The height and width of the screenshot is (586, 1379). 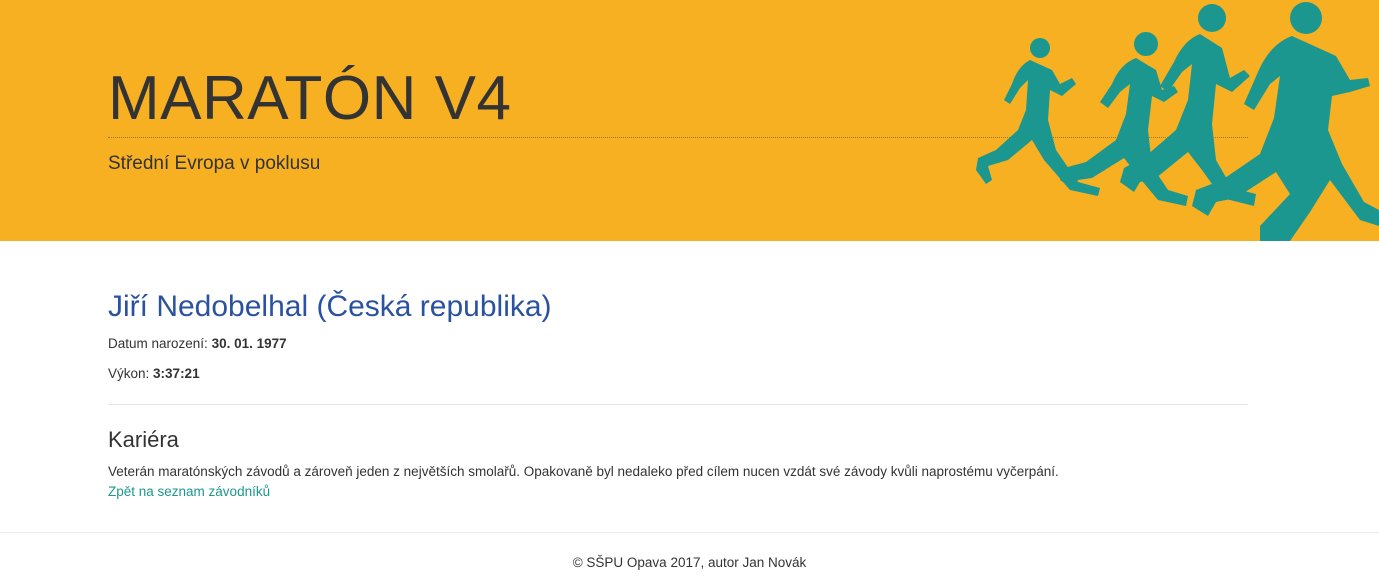 What do you see at coordinates (330, 306) in the screenshot?
I see `runner-name-heading: Jiří Nedobelhal (Česká republika)` at bounding box center [330, 306].